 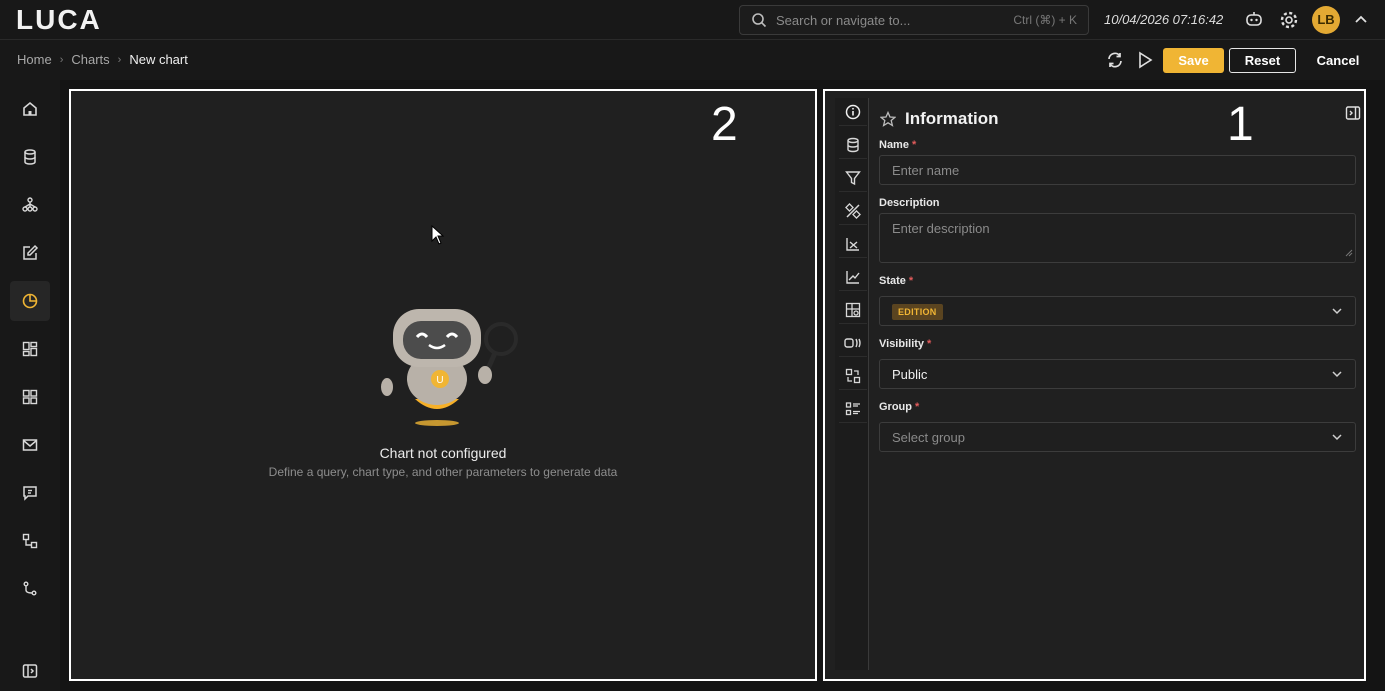 I want to click on nav-edit-icon, so click(x=30, y=253).